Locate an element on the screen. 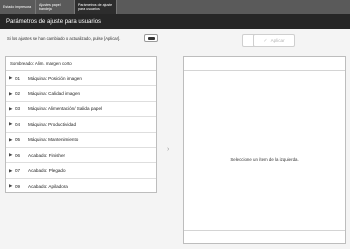 The width and height of the screenshot is (350, 249). item-label: Acabado: Finisher is located at coordinates (47, 155).